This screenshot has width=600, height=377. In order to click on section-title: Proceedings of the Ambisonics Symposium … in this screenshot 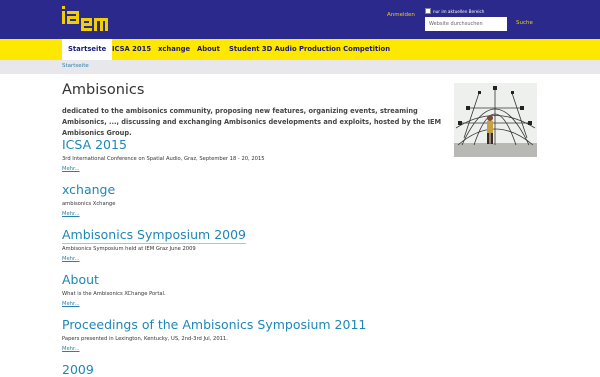, I will do `click(214, 324)`.